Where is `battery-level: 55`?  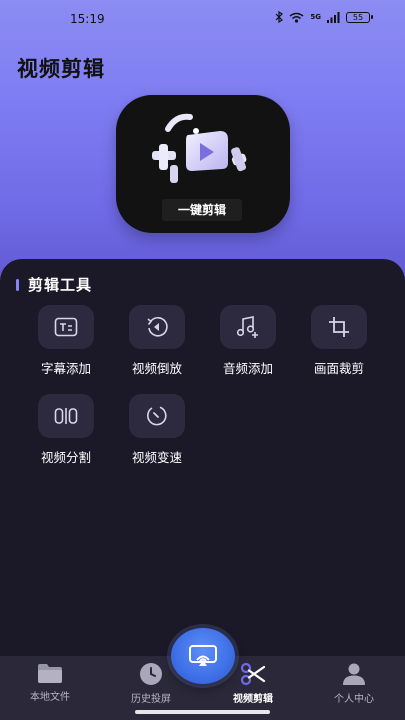
battery-level: 55 is located at coordinates (358, 17).